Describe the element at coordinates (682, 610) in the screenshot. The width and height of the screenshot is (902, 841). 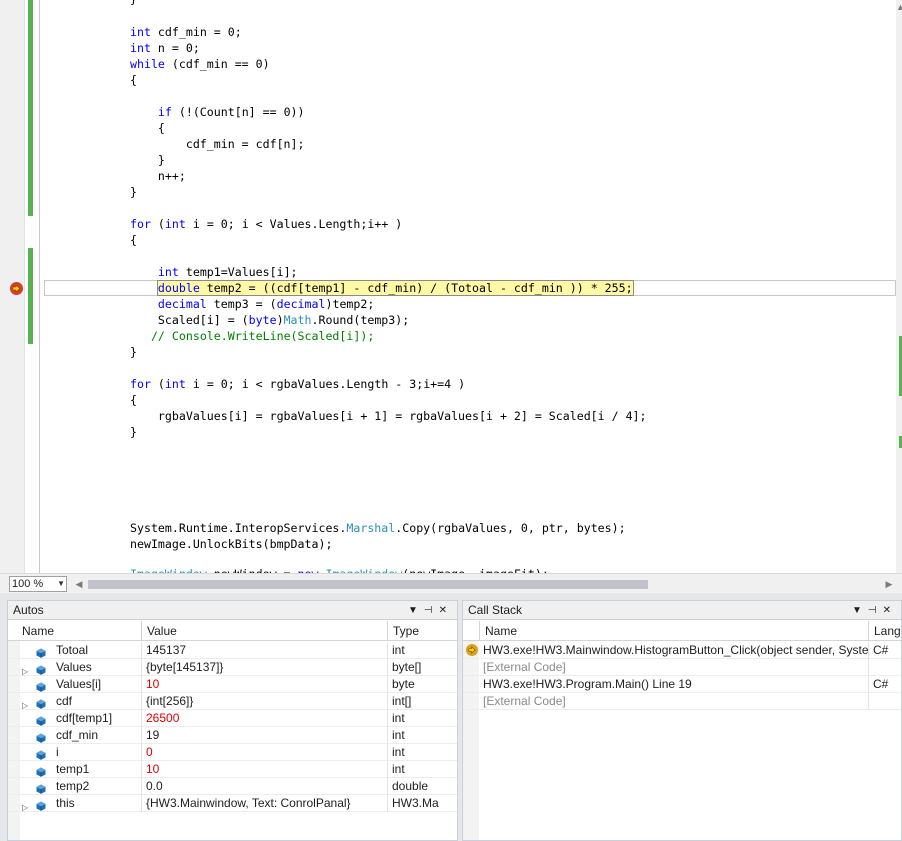
I see `call-stack-header: Call Stack ▼⊣✕` at that location.